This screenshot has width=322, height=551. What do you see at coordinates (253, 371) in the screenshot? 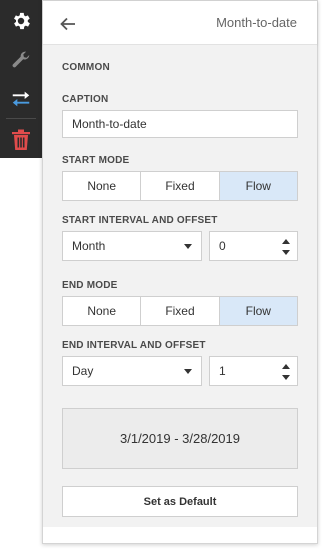
I see `end-offset-spinner: 1` at bounding box center [253, 371].